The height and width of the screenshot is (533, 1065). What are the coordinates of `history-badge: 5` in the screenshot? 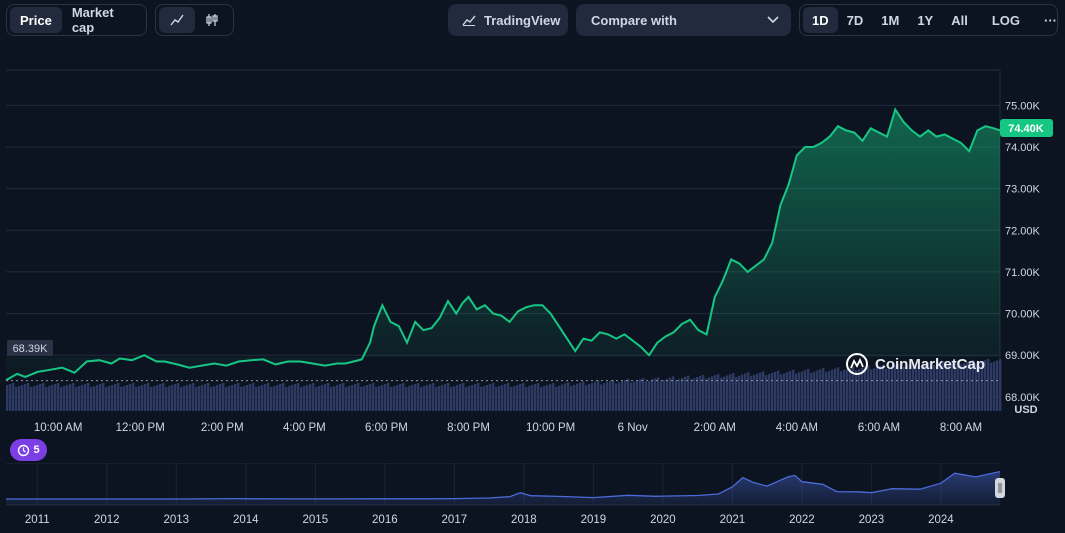 It's located at (28, 450).